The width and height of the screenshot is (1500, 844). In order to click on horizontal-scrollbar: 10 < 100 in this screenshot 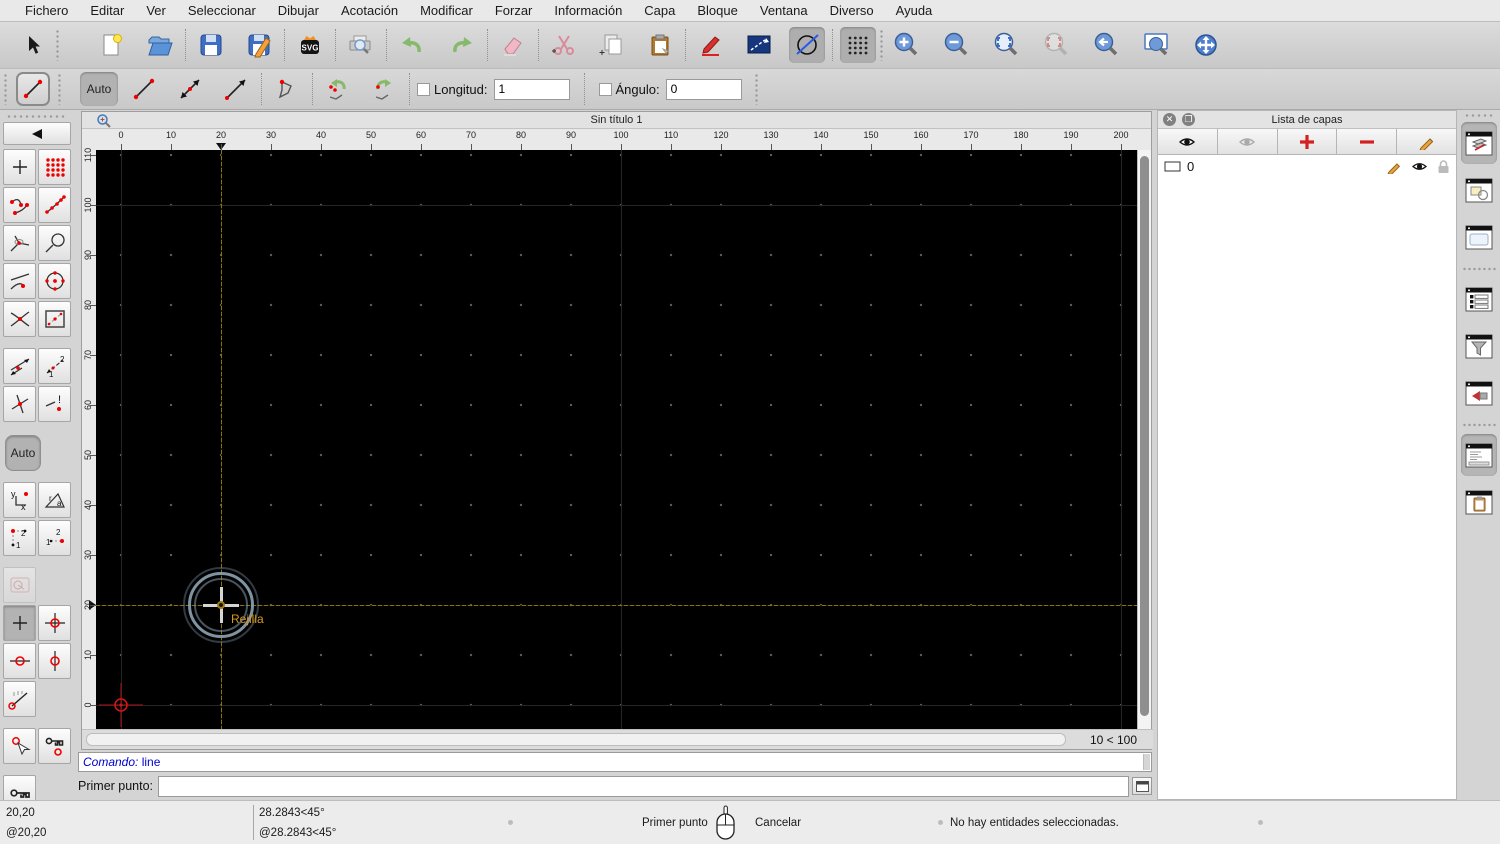, I will do `click(617, 747)`.